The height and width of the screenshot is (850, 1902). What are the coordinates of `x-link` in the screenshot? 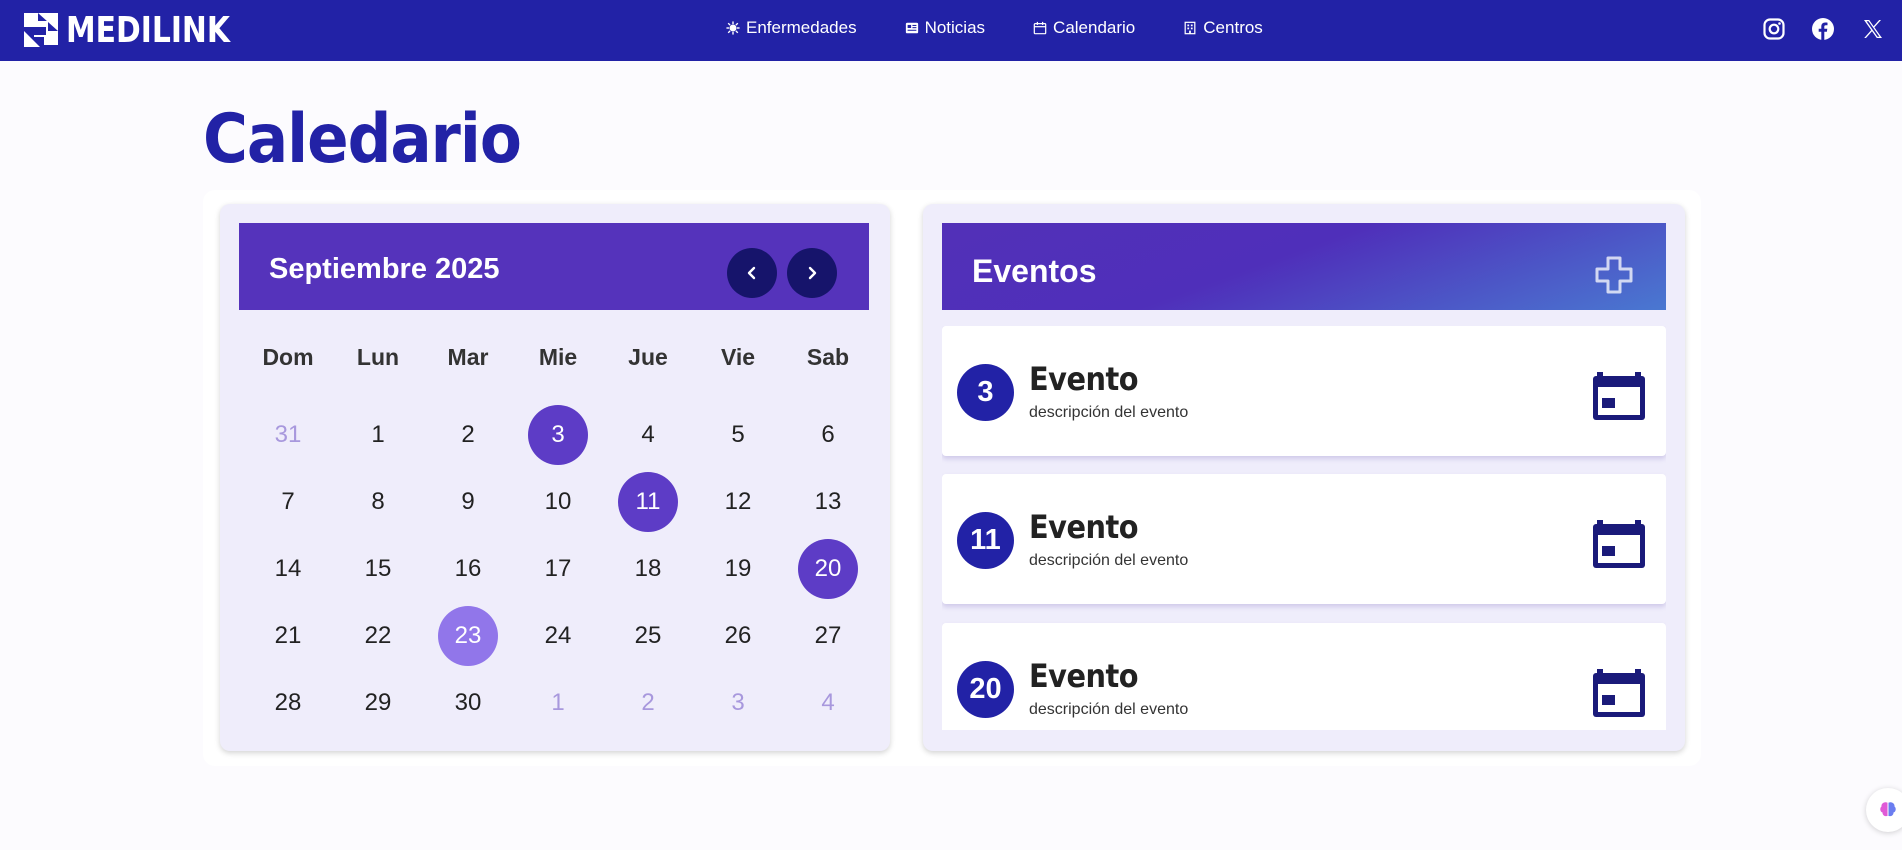 It's located at (1873, 29).